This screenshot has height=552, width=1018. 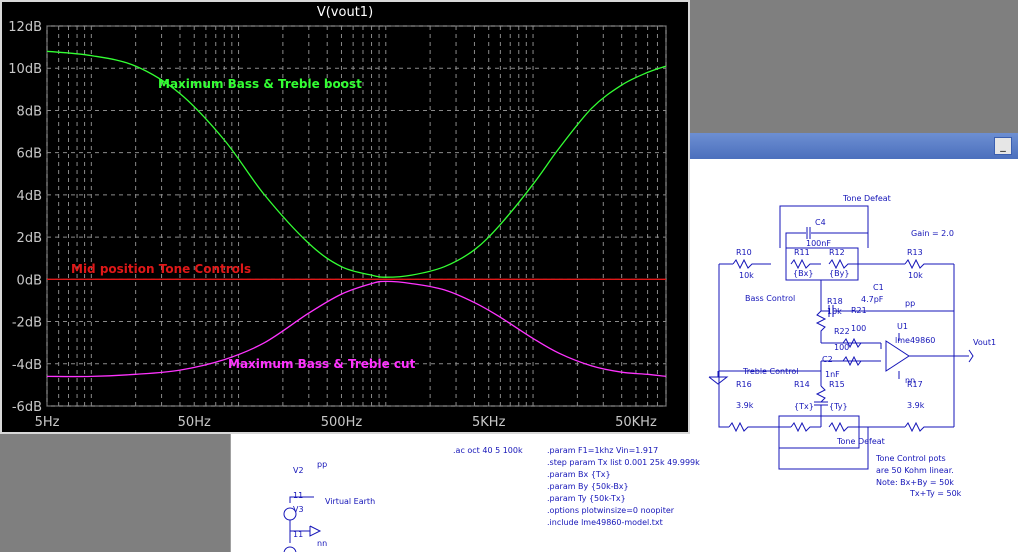 What do you see at coordinates (746, 275) in the screenshot?
I see `r10-value: 10k` at bounding box center [746, 275].